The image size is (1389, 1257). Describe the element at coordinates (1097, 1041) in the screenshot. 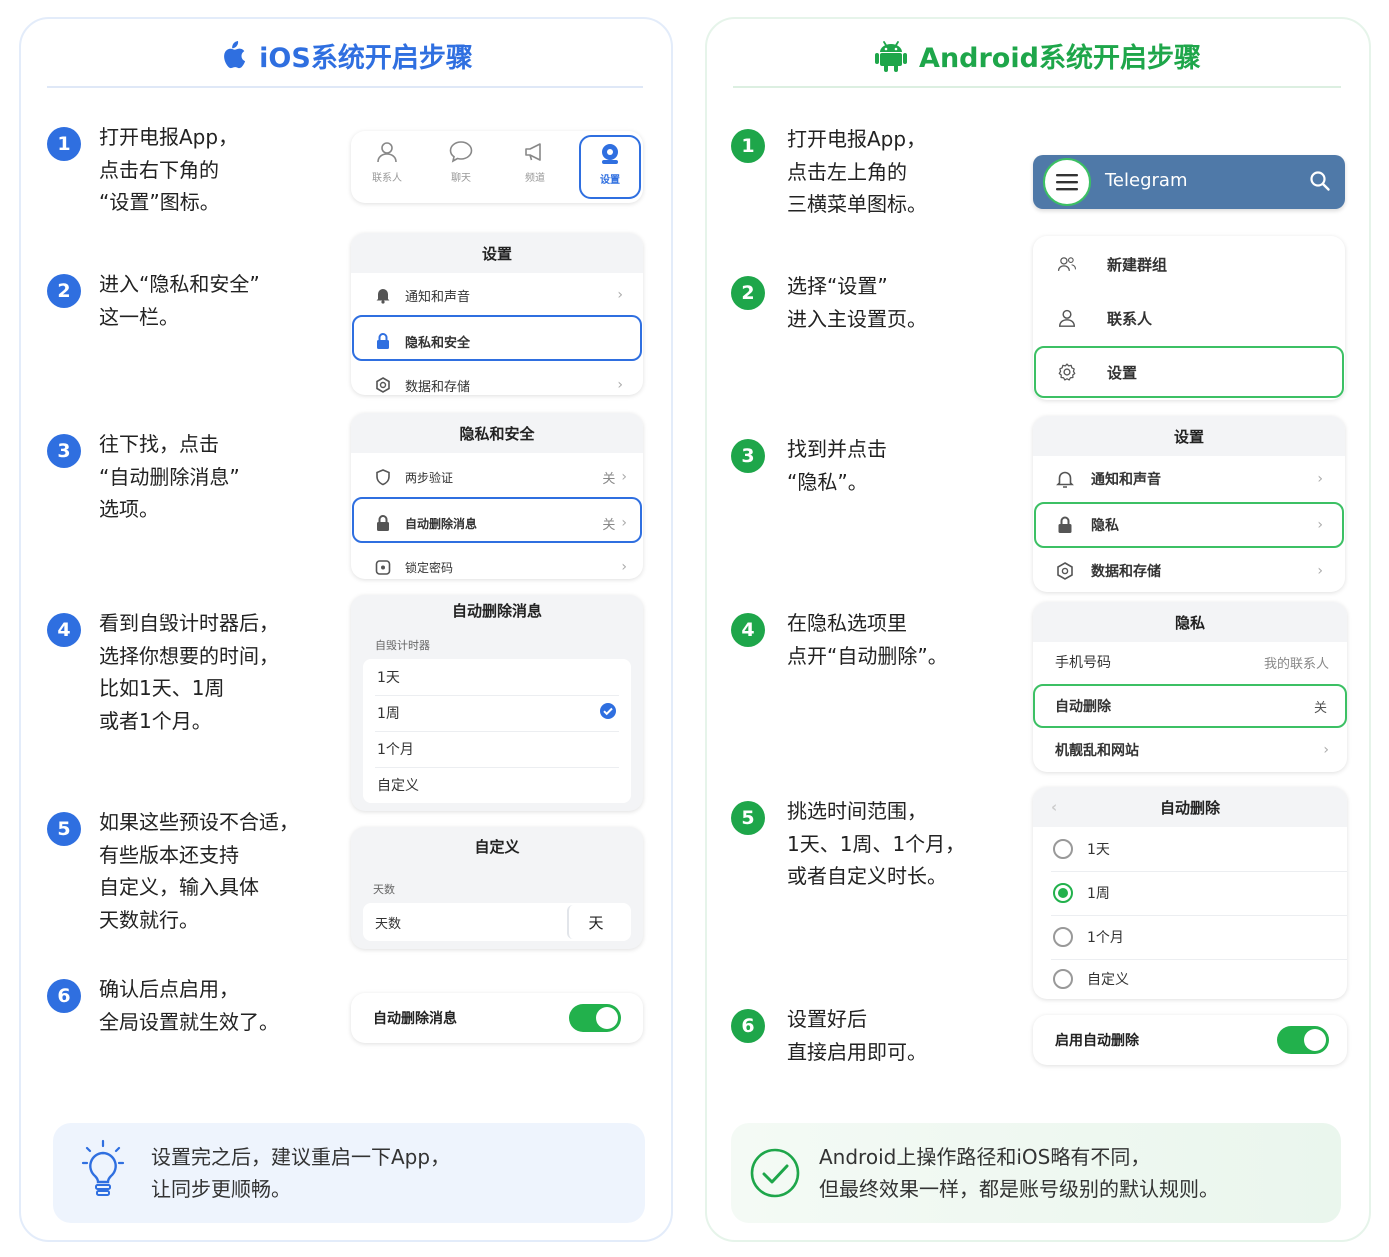

I see `toggle-label: 启用自动删除` at that location.